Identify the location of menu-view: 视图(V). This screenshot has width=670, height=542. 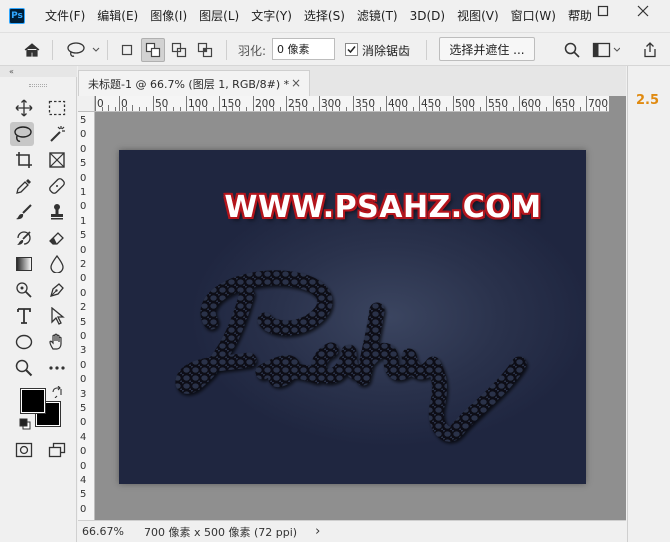
(478, 16).